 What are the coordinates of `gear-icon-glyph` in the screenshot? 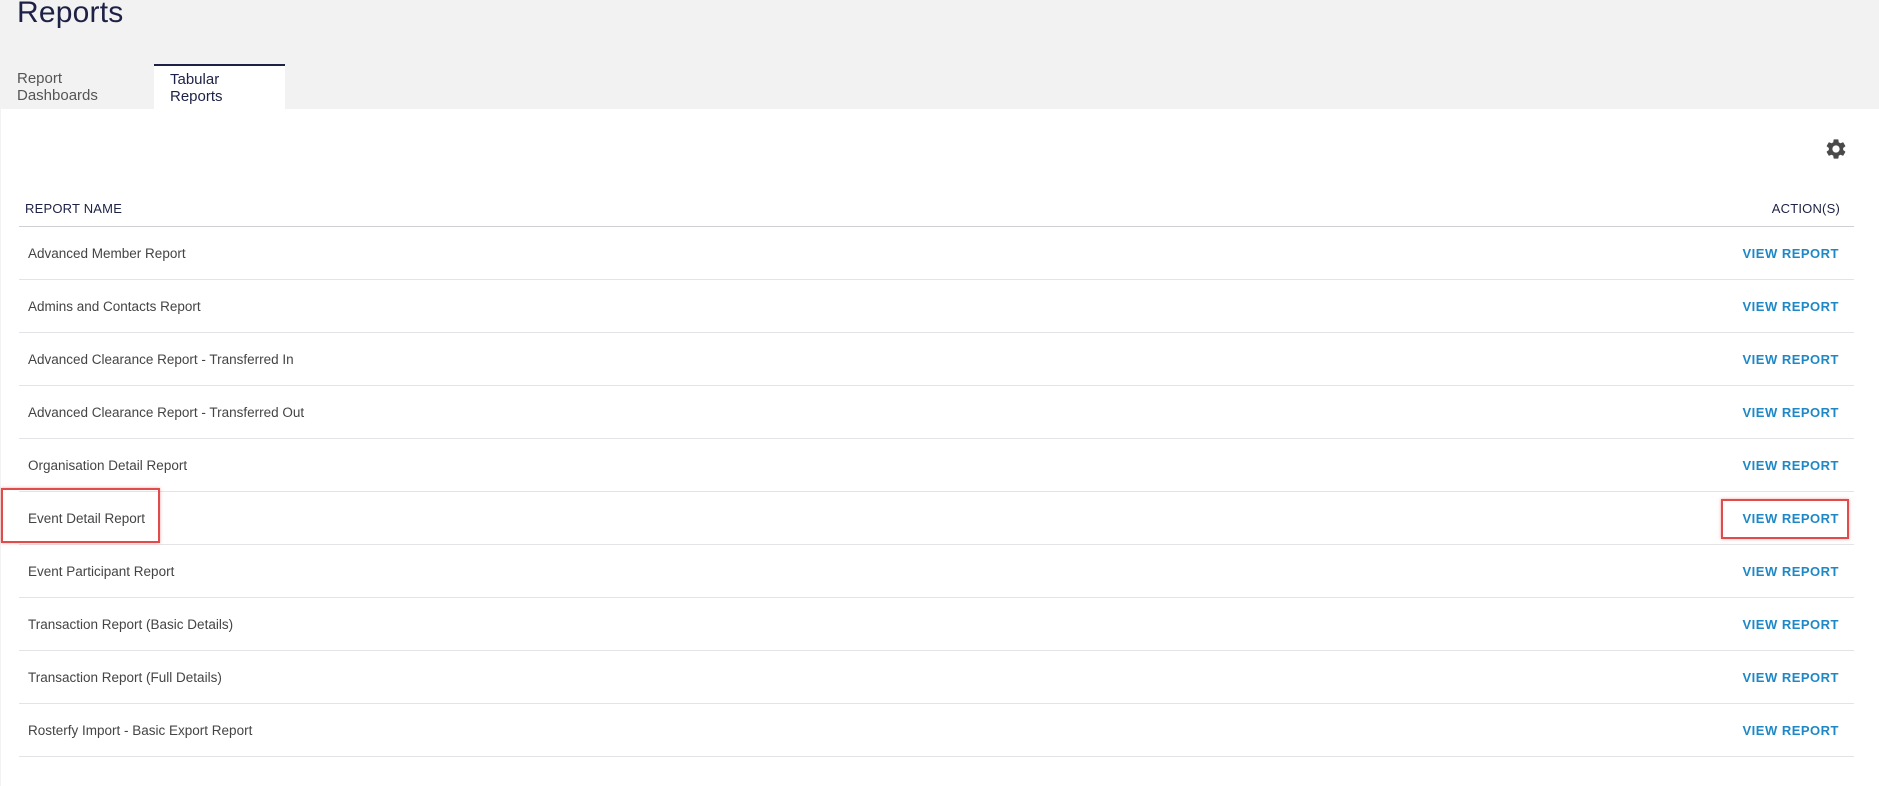 It's located at (1836, 149).